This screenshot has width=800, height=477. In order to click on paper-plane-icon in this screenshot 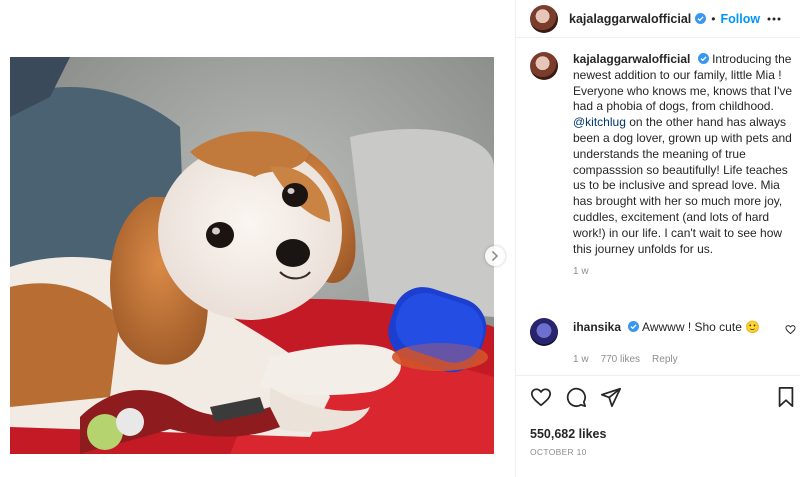, I will do `click(611, 397)`.